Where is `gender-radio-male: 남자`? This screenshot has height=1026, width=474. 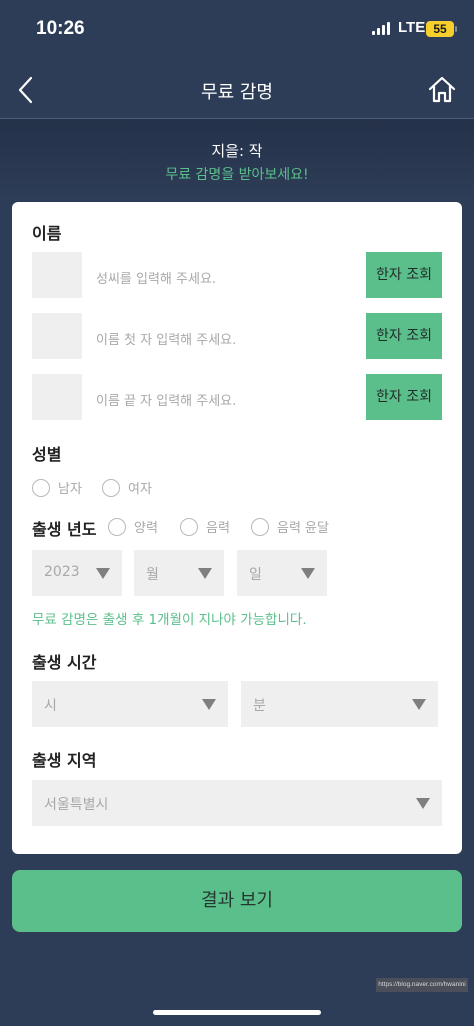
gender-radio-male: 남자 is located at coordinates (57, 487).